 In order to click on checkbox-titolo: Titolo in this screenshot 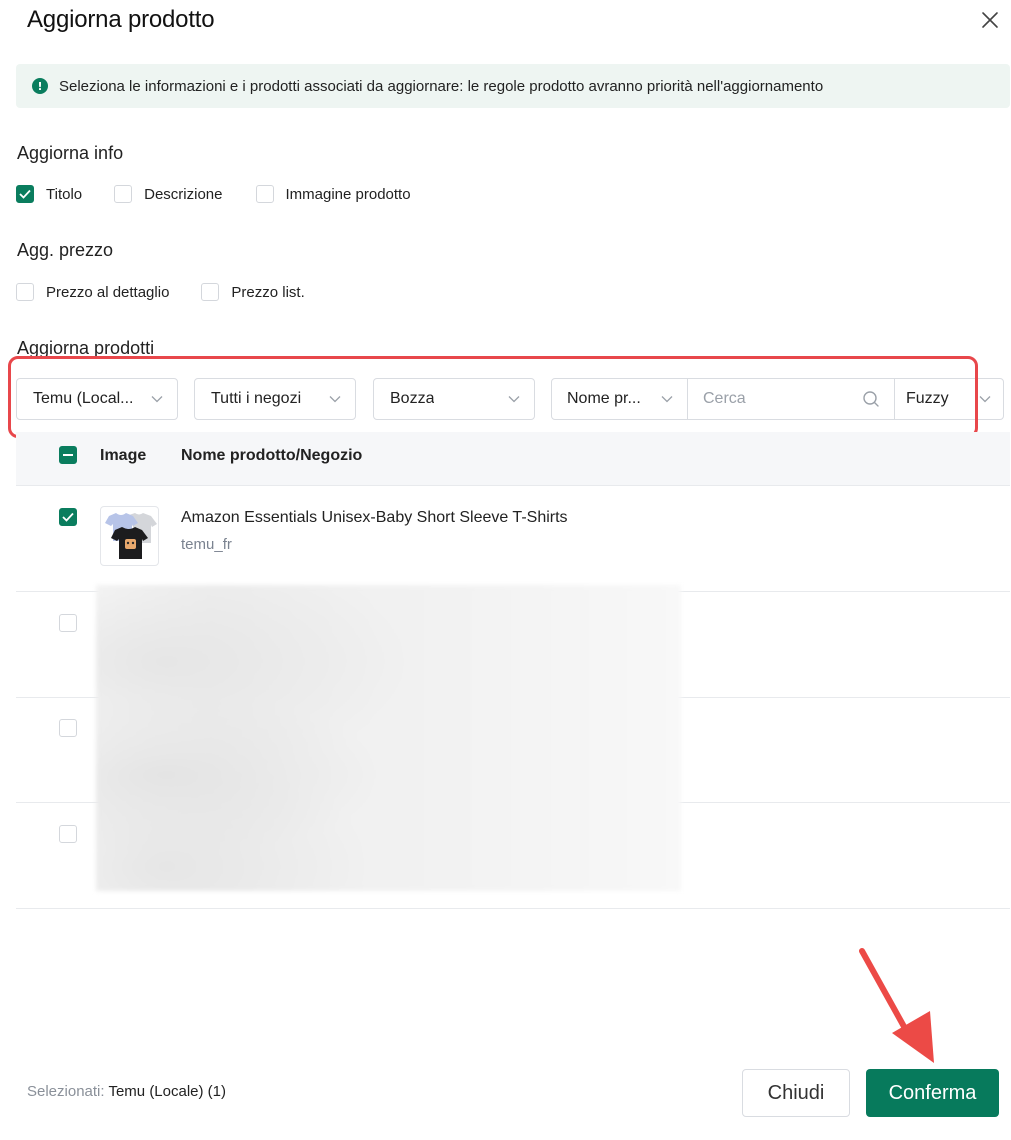, I will do `click(49, 194)`.